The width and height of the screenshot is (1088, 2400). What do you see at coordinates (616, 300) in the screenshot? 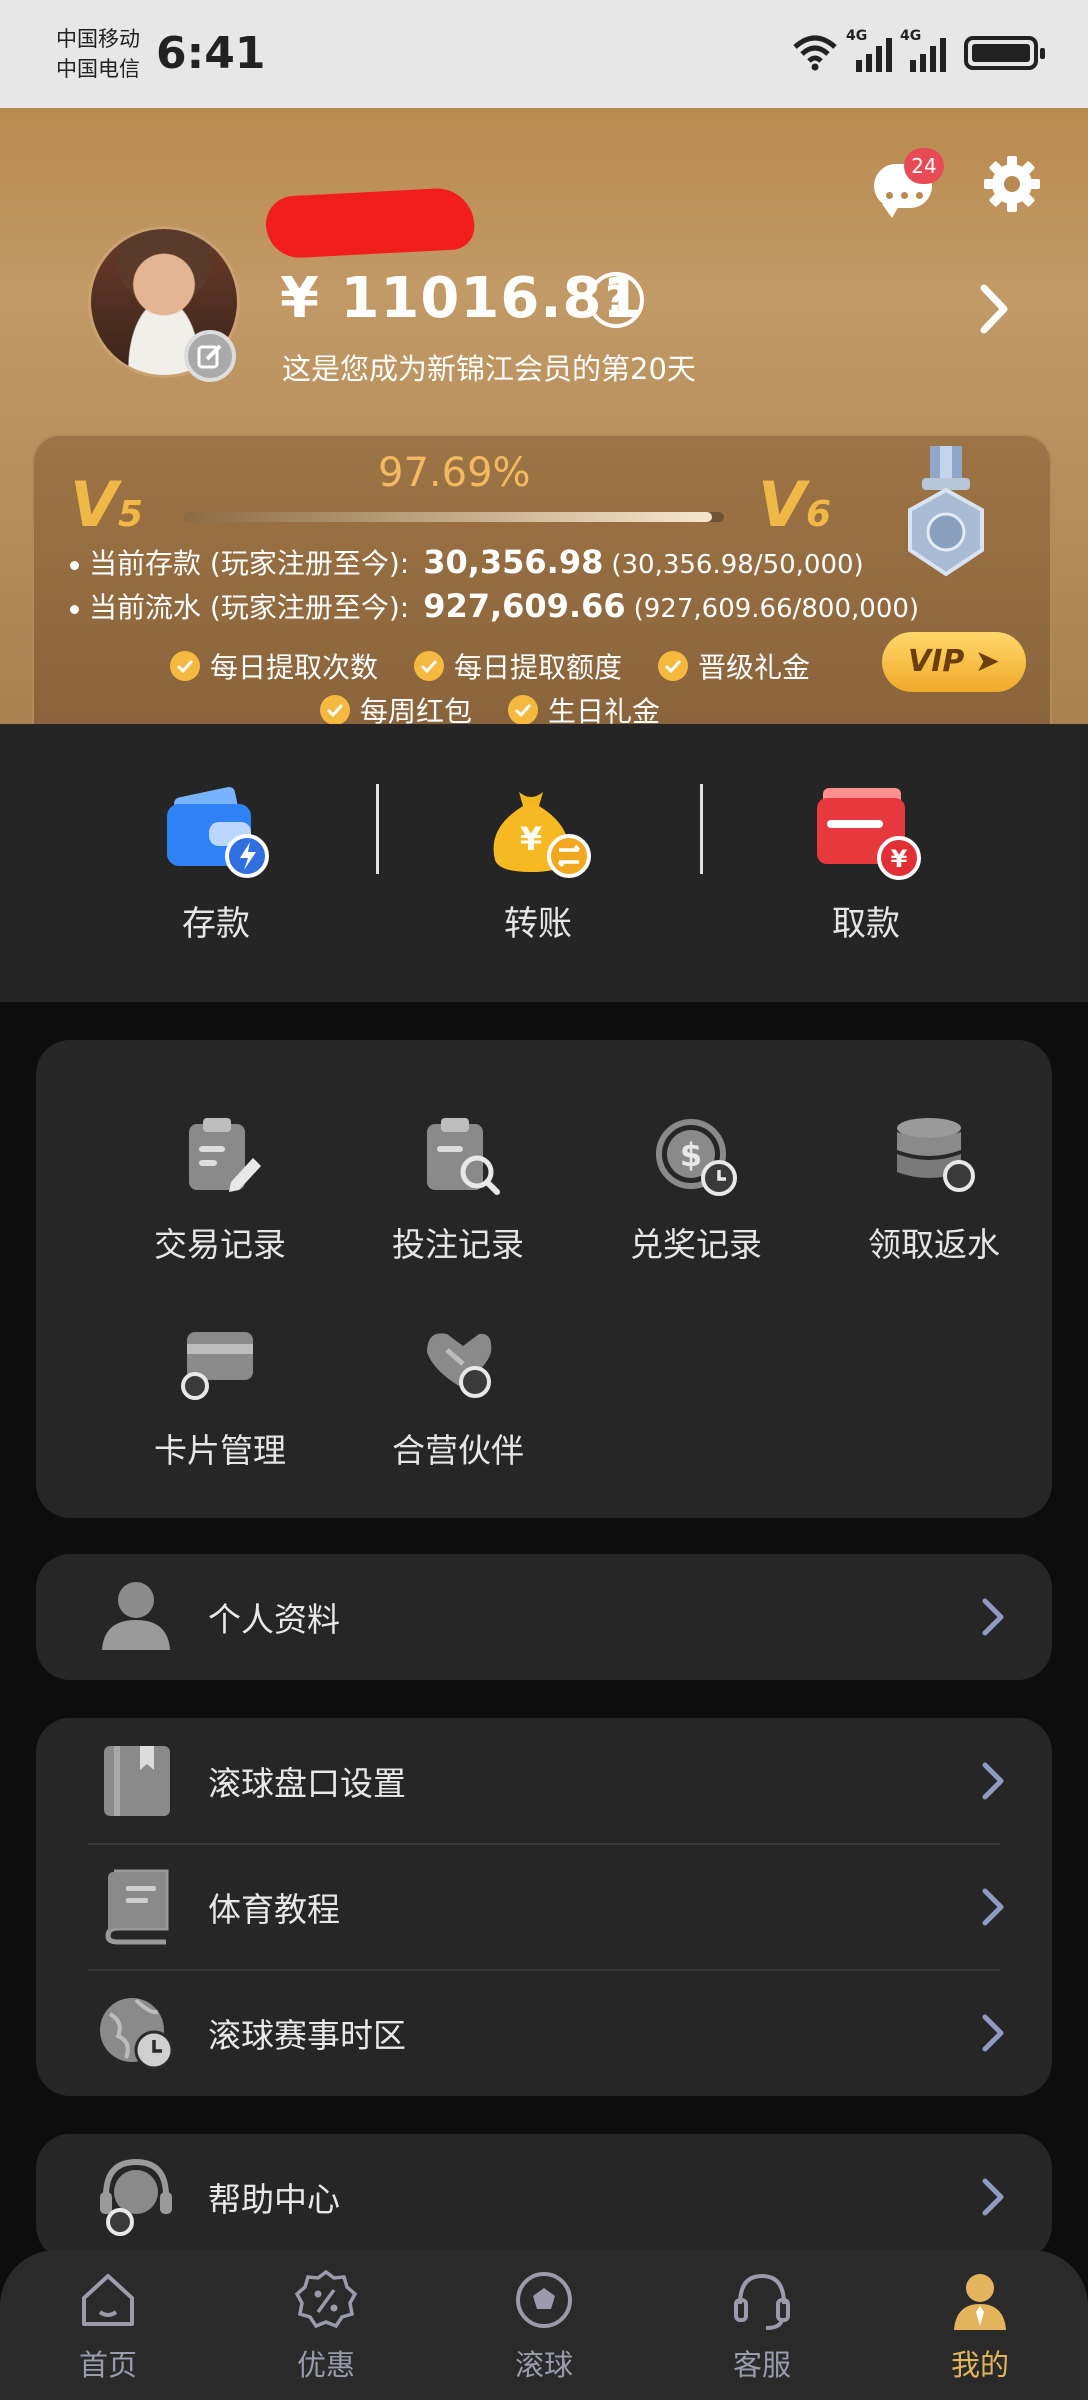
I see `balance-help-icon: ?` at bounding box center [616, 300].